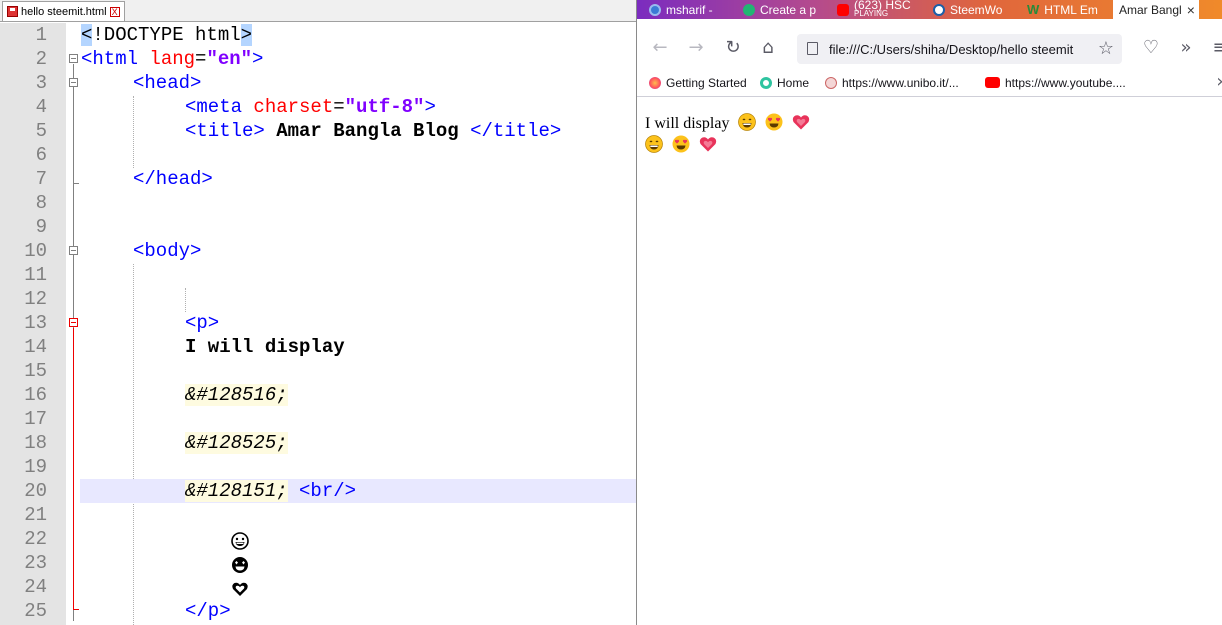 The height and width of the screenshot is (625, 1222). Describe the element at coordinates (788, 9) in the screenshot. I see `browser-tab-label: Create a p` at that location.